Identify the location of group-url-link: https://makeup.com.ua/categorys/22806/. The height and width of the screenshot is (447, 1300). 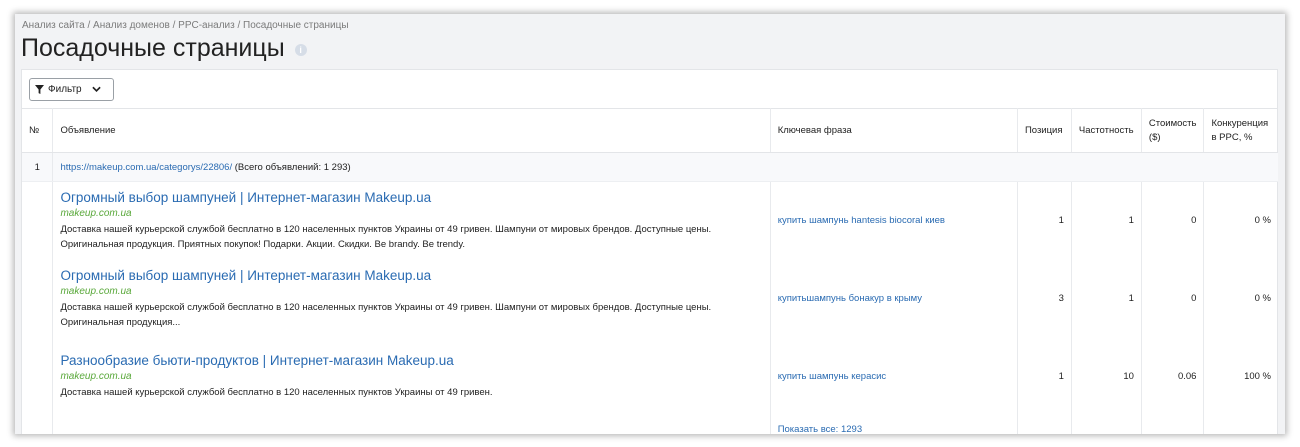
(146, 167).